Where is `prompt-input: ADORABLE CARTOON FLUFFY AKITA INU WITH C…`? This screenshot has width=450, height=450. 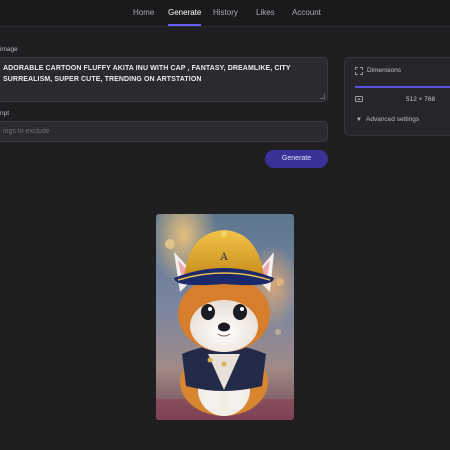 prompt-input: ADORABLE CARTOON FLUFFY AKITA INU WITH C… is located at coordinates (164, 79).